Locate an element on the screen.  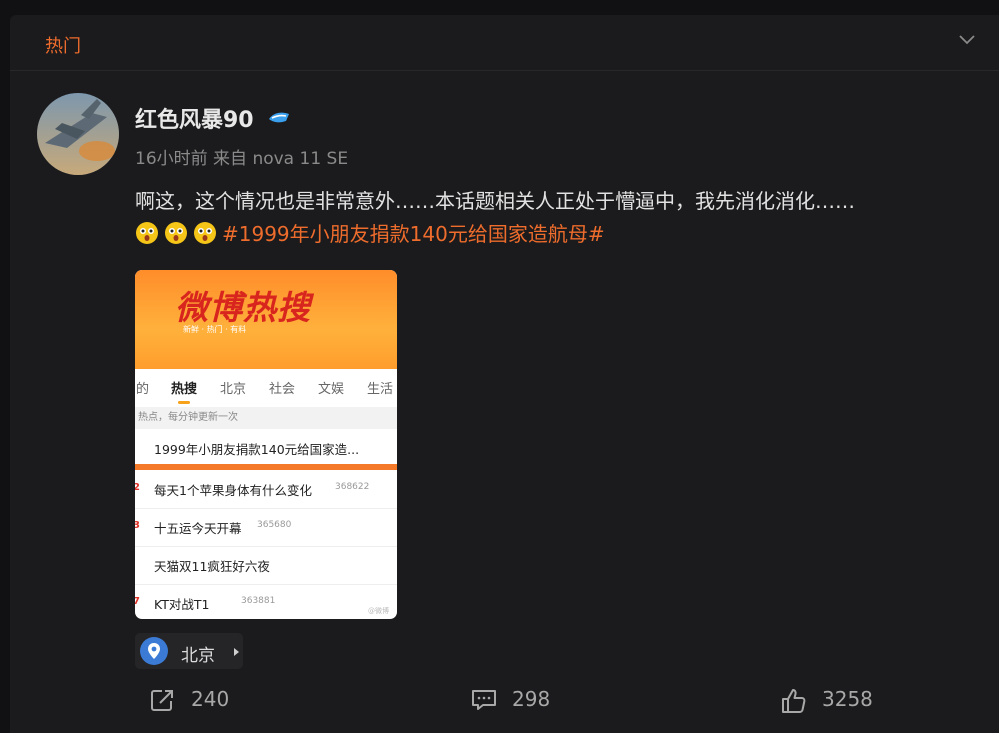
list-item: 3 十五运今天开幕 365680 is located at coordinates (266, 527).